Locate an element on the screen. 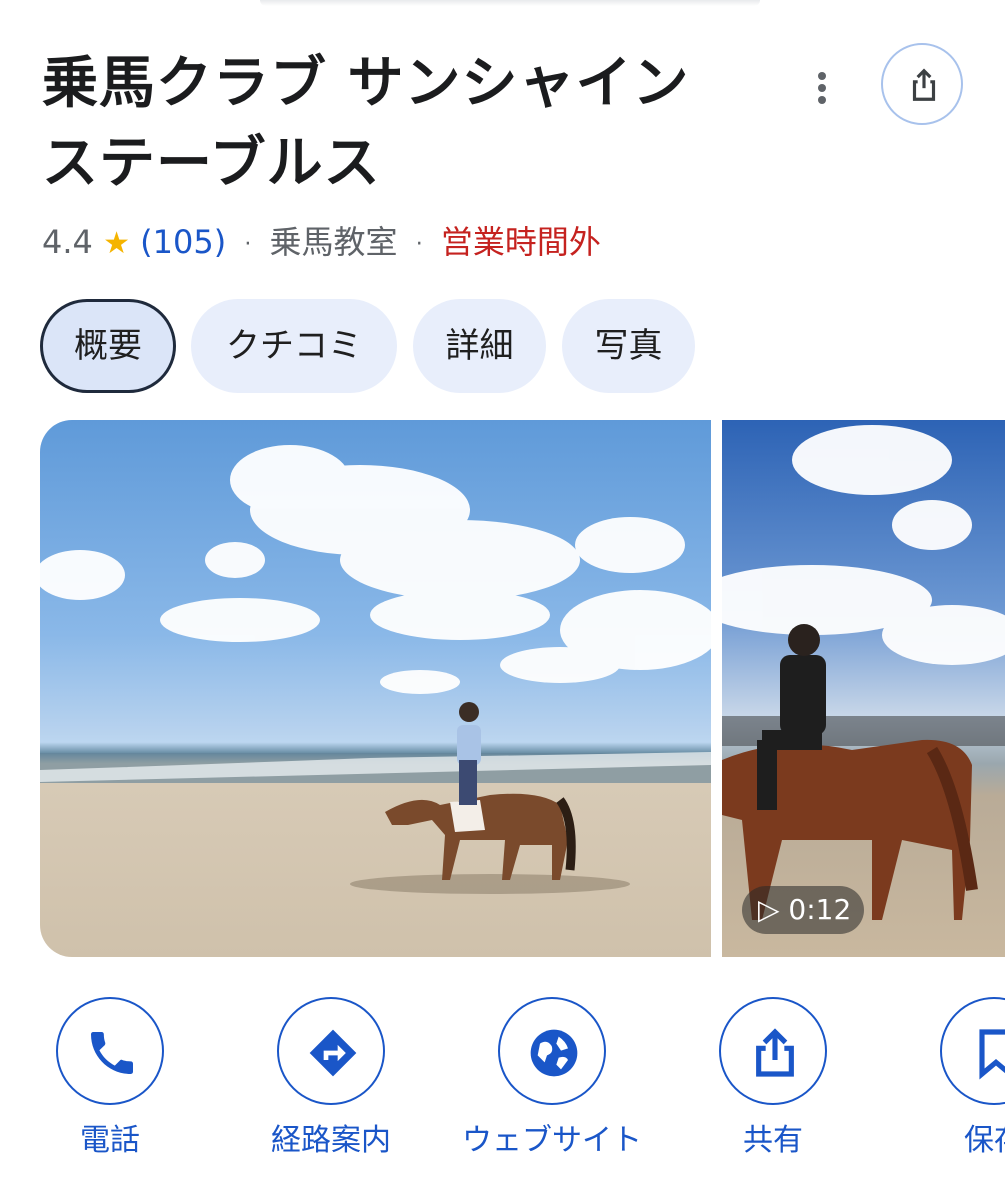 The image size is (1005, 1200). horse-silhouette is located at coordinates (480, 836).